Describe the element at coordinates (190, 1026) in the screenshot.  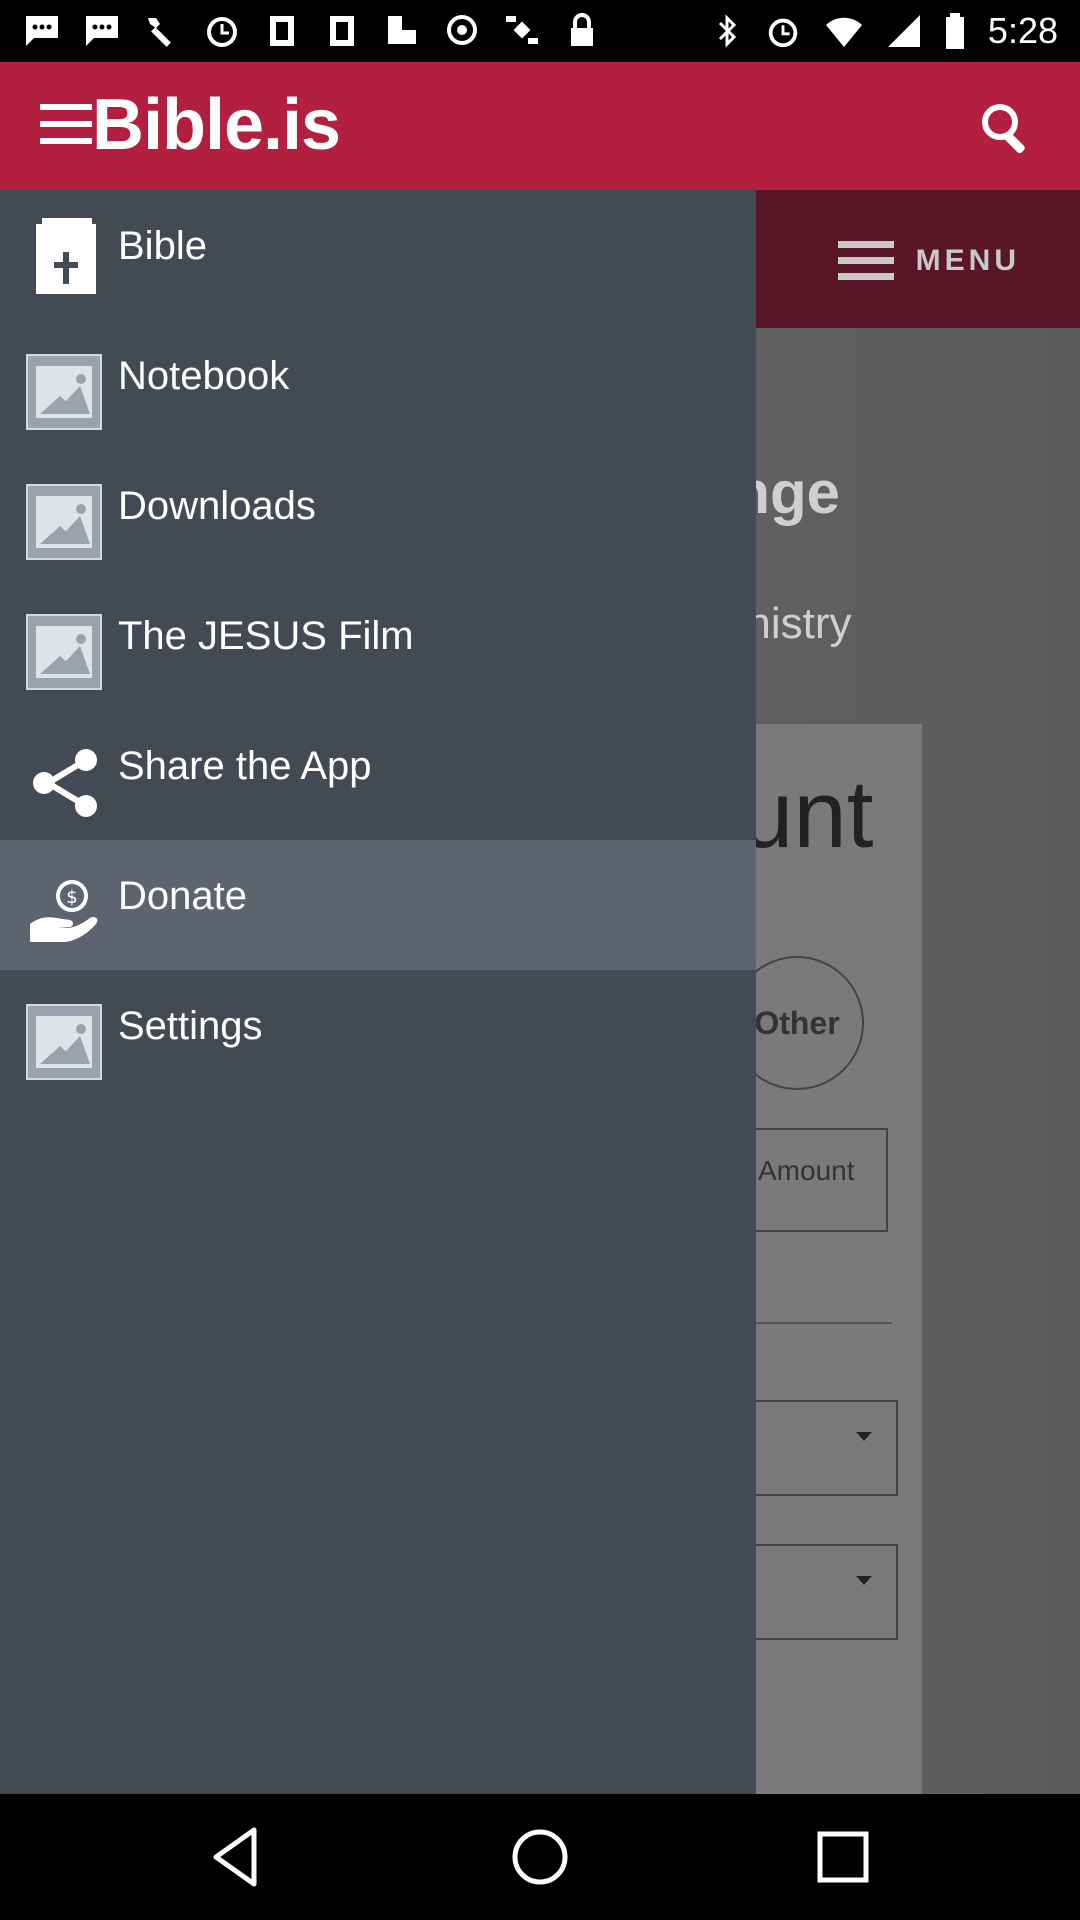
I see `drawer-item-label: Settings` at that location.